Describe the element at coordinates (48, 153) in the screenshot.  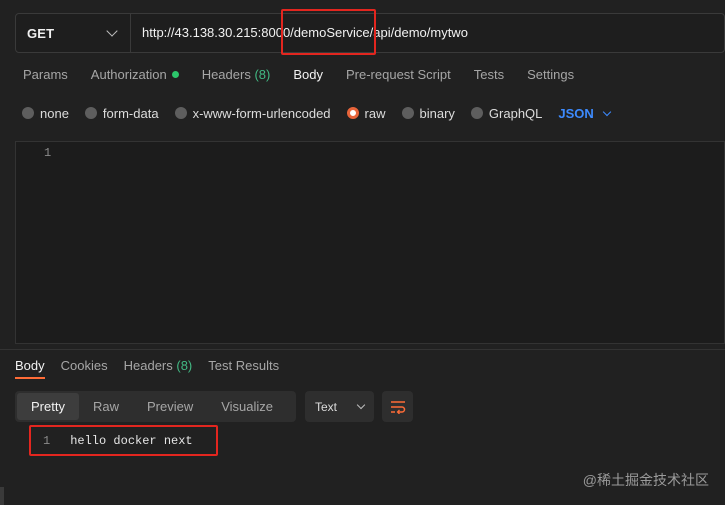
I see `line-number: 1` at that location.